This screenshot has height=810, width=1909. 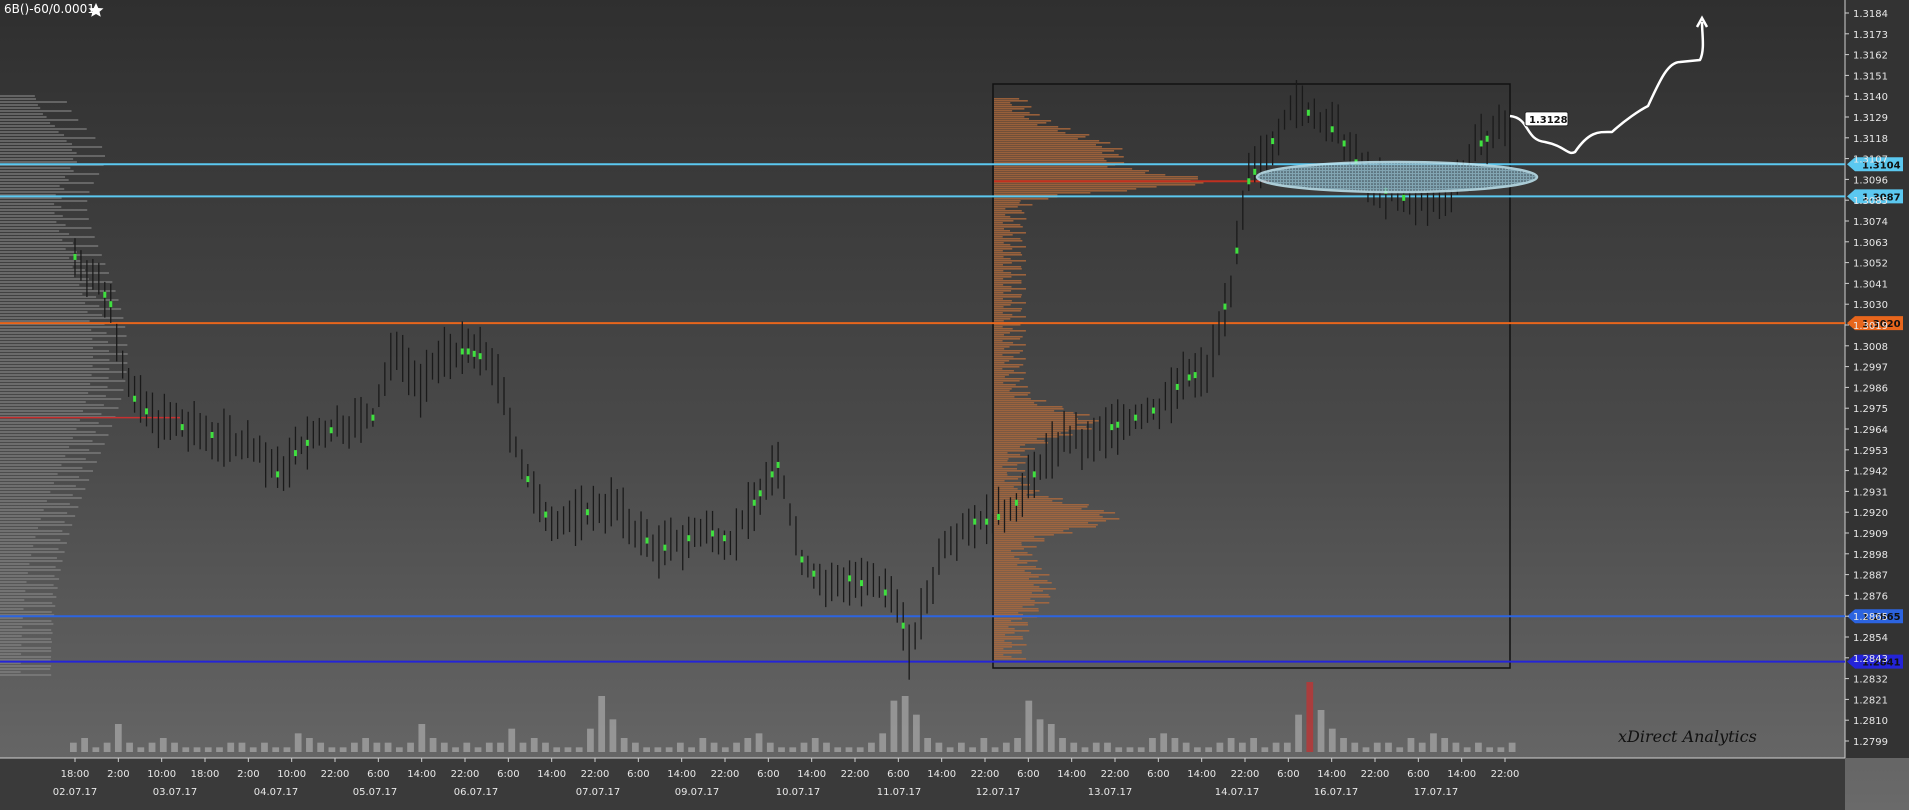 I want to click on y-tick-label: 1.2964, so click(x=1870, y=430).